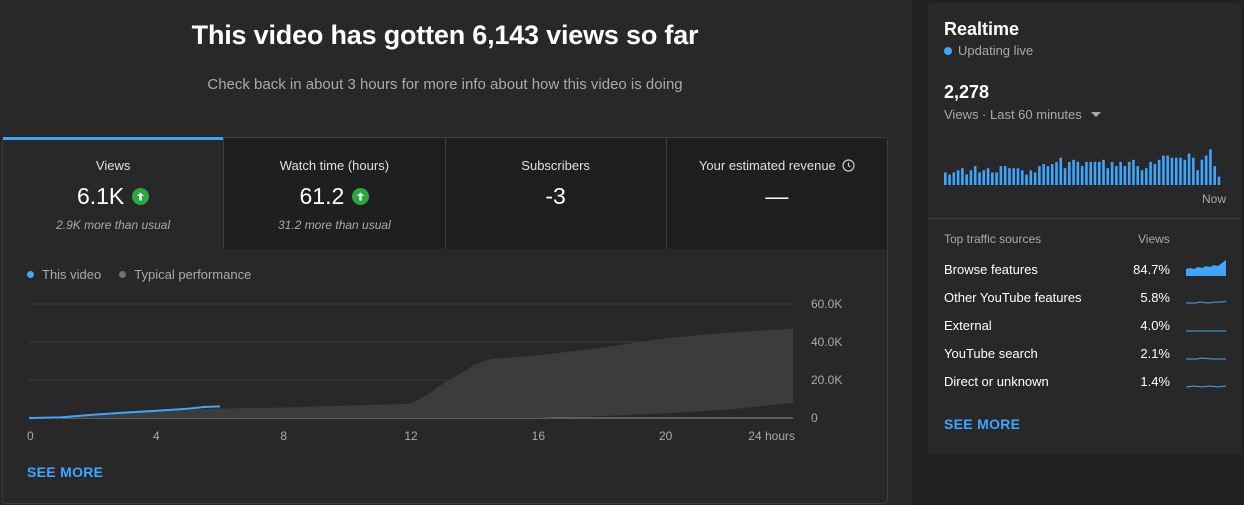  I want to click on traffic-source-name: Other YouTube features, so click(1013, 297).